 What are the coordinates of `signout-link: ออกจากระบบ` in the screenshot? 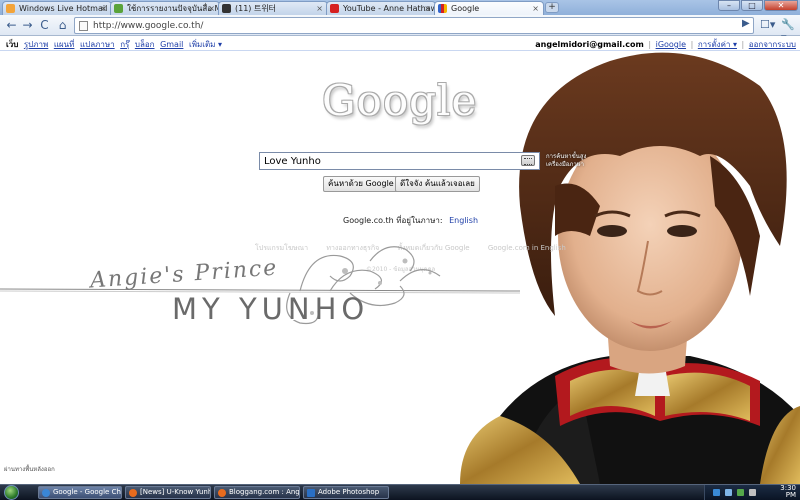 It's located at (772, 44).